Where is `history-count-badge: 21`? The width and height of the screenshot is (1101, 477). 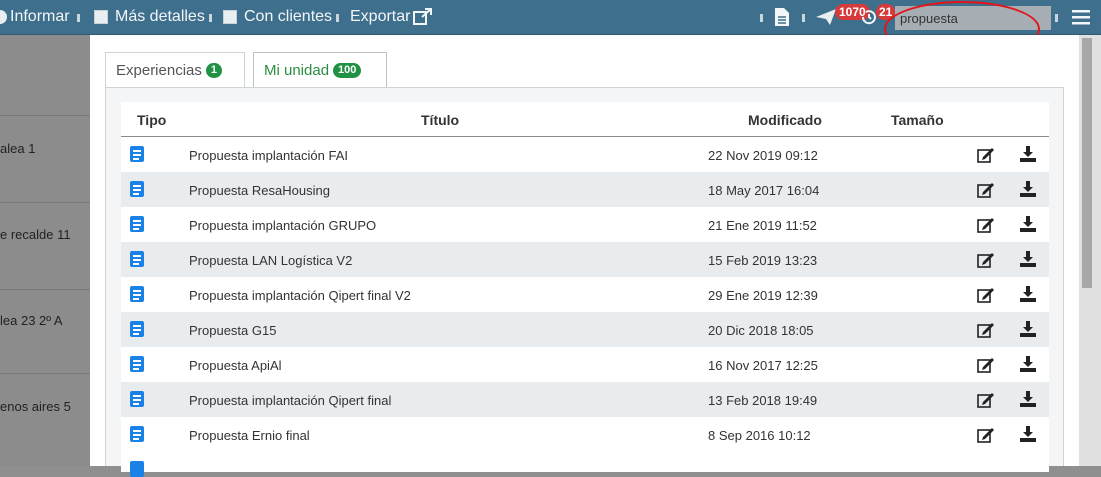
history-count-badge: 21 is located at coordinates (886, 12).